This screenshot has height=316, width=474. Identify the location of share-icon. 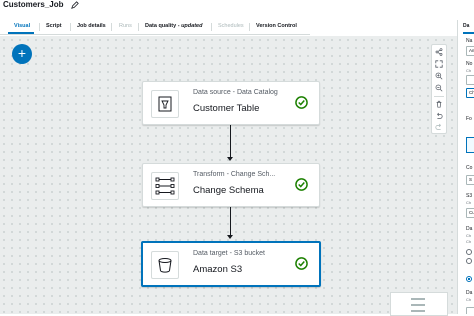
(439, 52).